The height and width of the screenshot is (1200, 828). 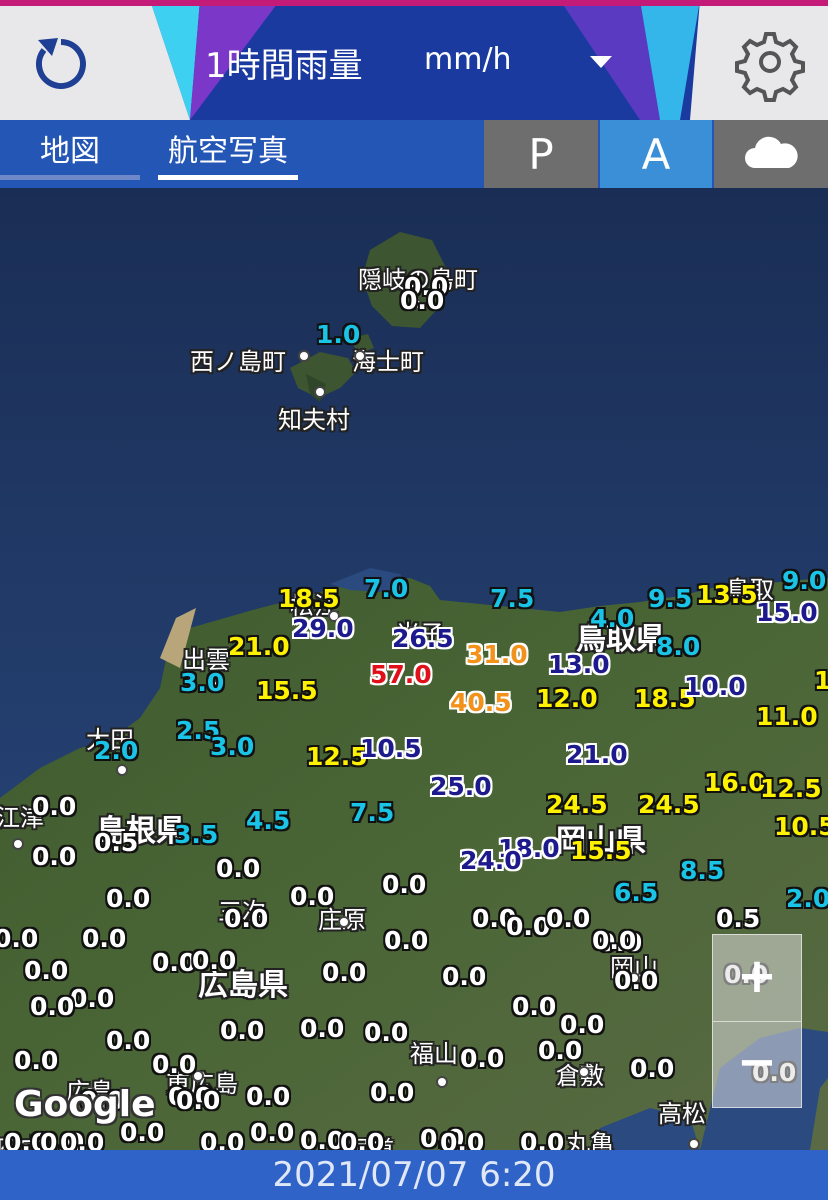 What do you see at coordinates (196, 834) in the screenshot?
I see `rainfall-value: 3.5` at bounding box center [196, 834].